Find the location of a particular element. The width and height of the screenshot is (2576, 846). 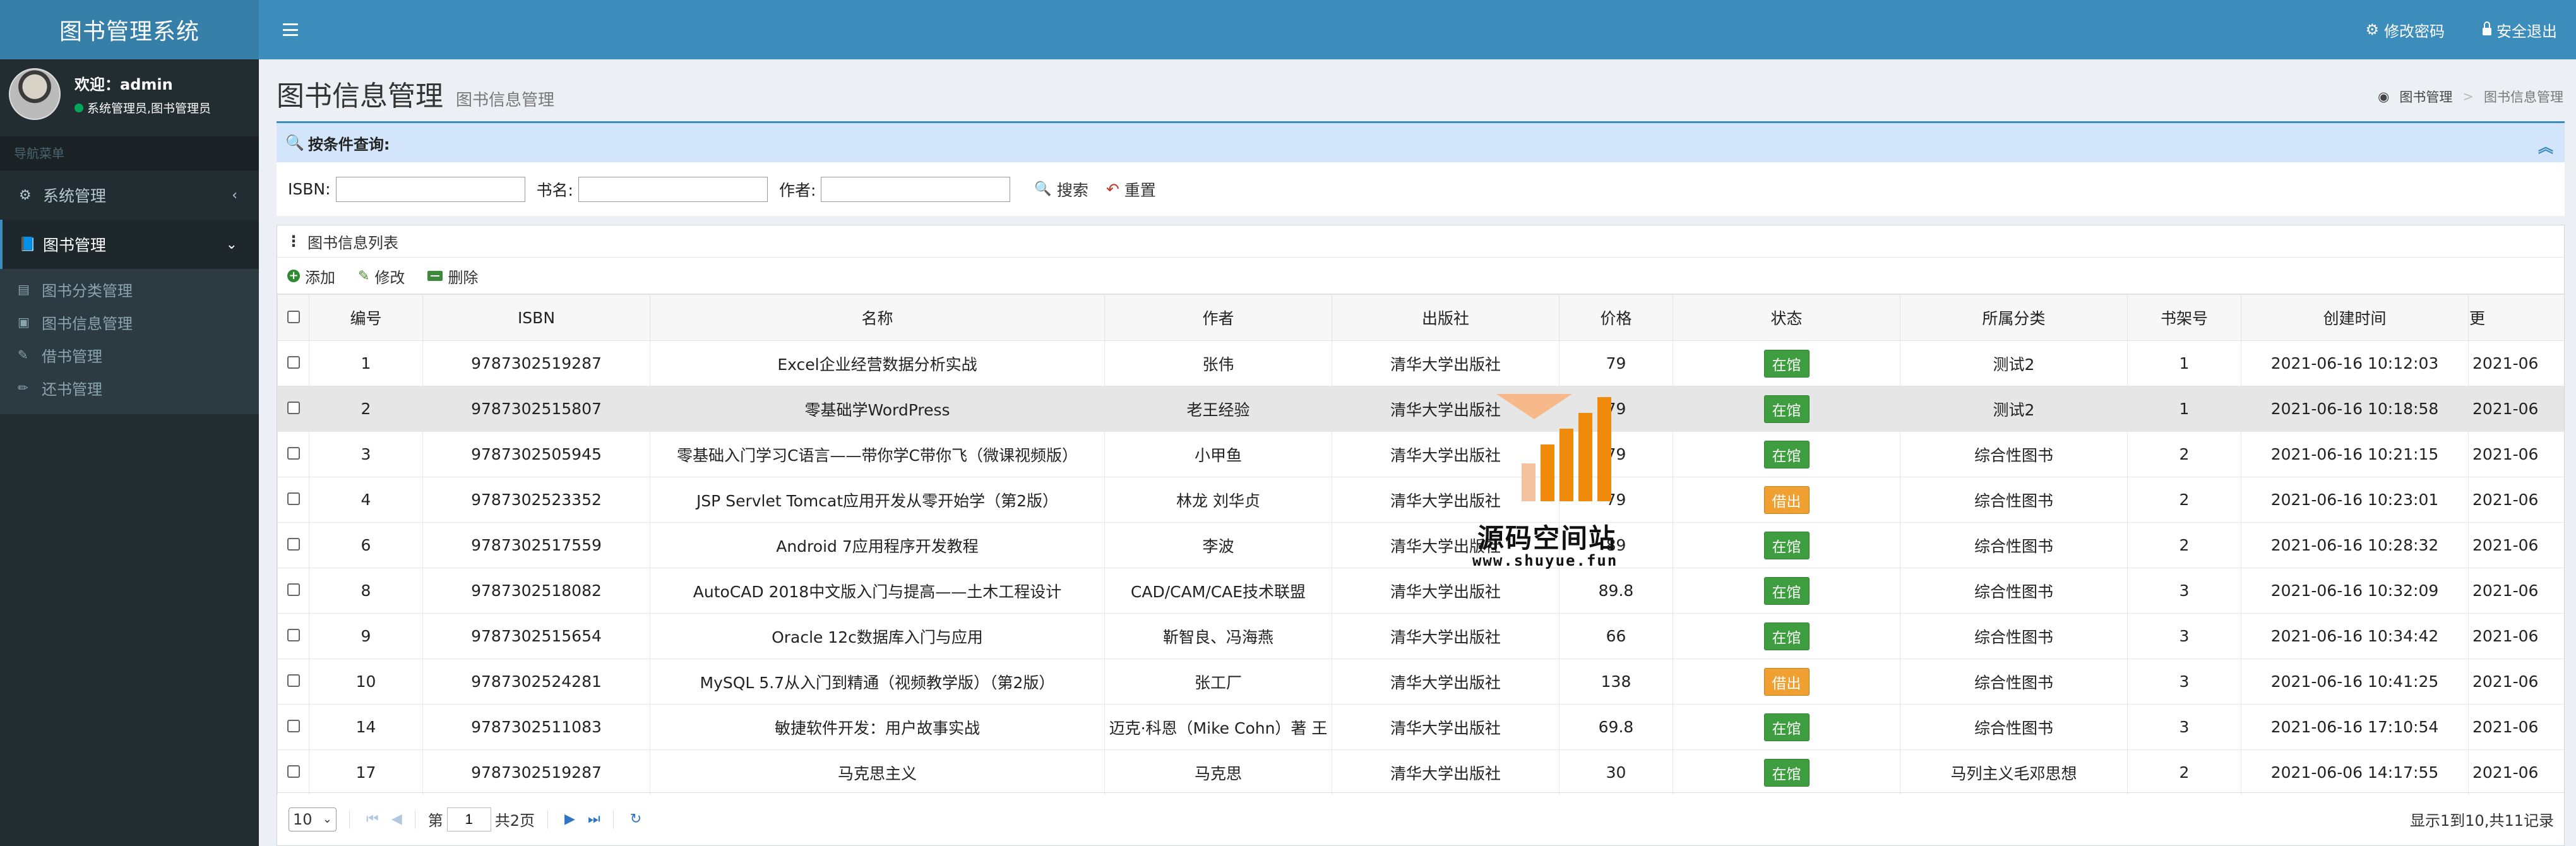

cell-category: 马列主义毛邓思想 is located at coordinates (2014, 771).